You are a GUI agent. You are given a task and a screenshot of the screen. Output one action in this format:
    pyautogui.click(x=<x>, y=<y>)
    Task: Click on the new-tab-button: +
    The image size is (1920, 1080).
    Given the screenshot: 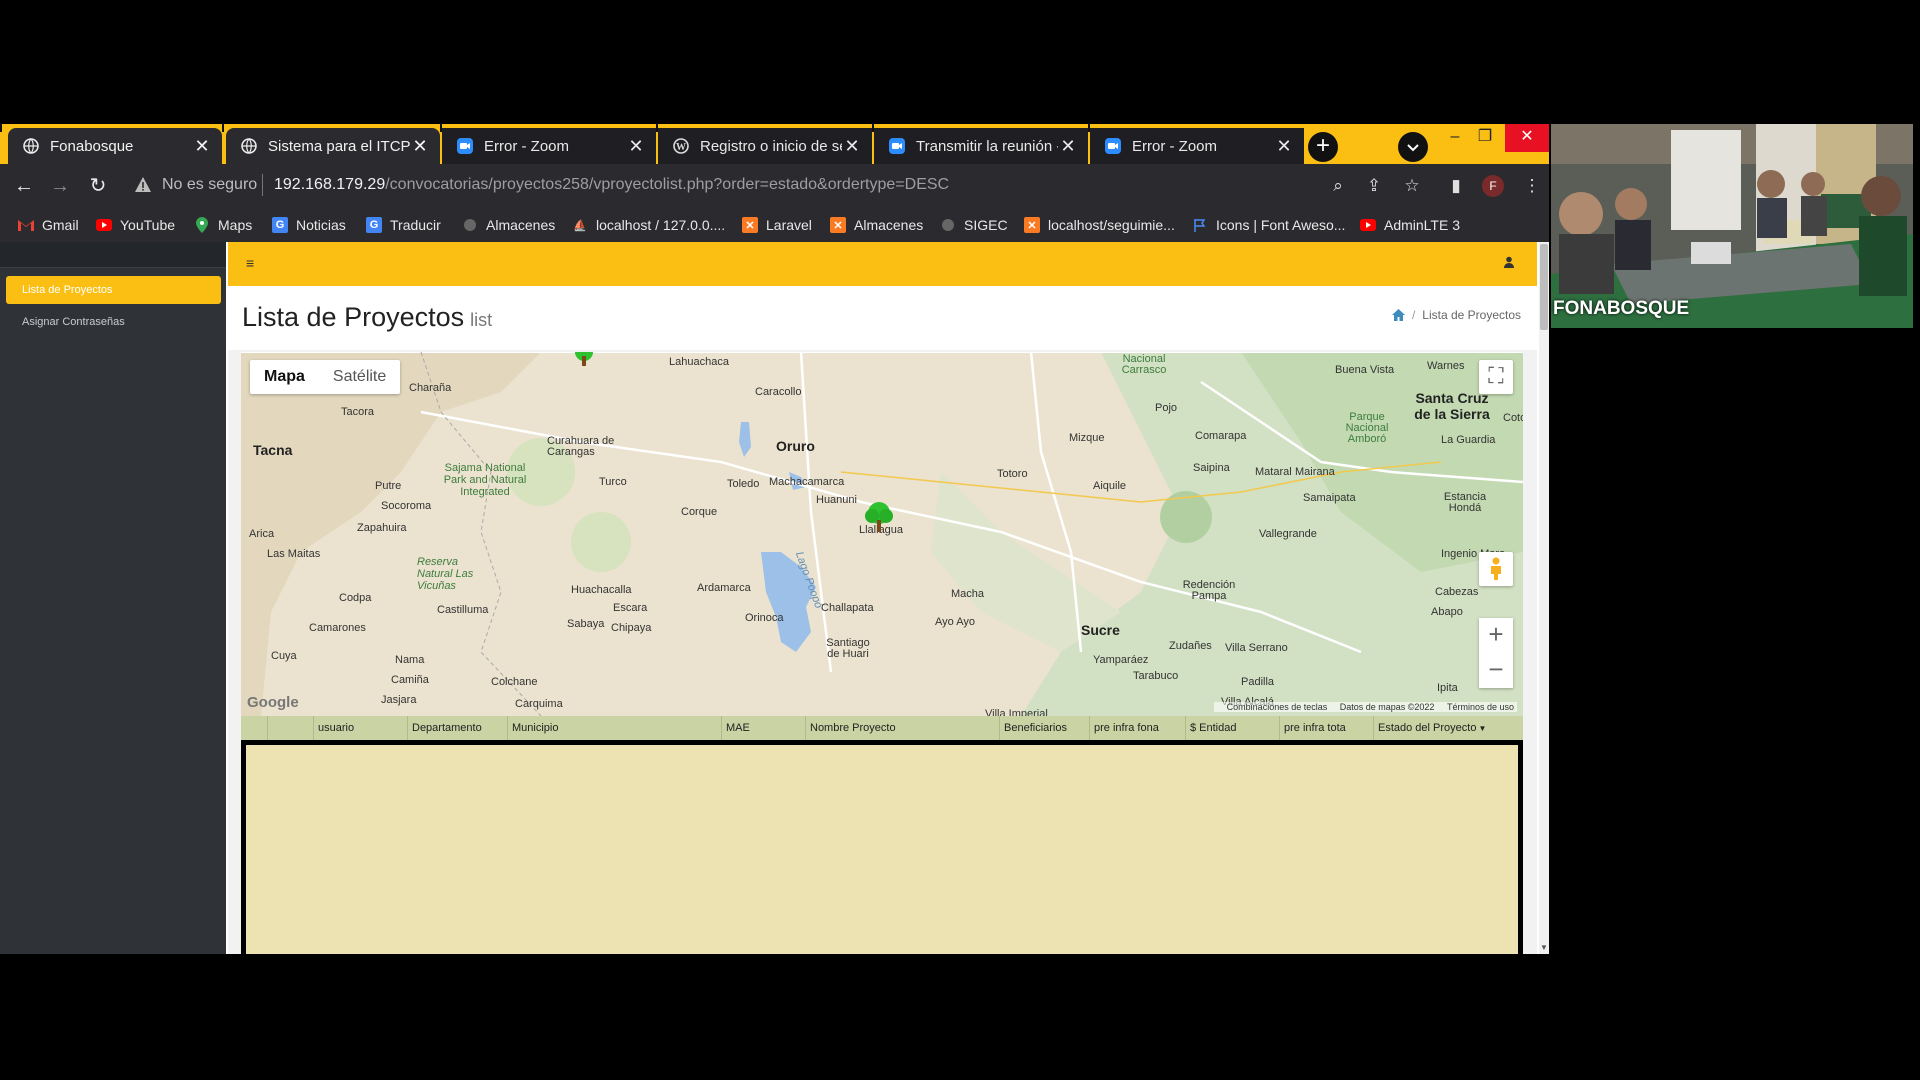 What is the action you would take?
    pyautogui.click(x=1323, y=147)
    